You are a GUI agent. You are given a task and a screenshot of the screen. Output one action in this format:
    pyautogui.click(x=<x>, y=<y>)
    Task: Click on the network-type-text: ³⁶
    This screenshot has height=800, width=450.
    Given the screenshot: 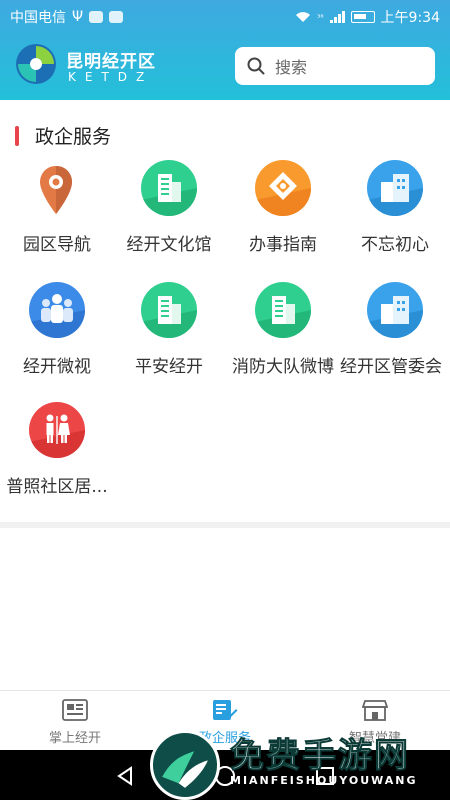 What is the action you would take?
    pyautogui.click(x=320, y=17)
    